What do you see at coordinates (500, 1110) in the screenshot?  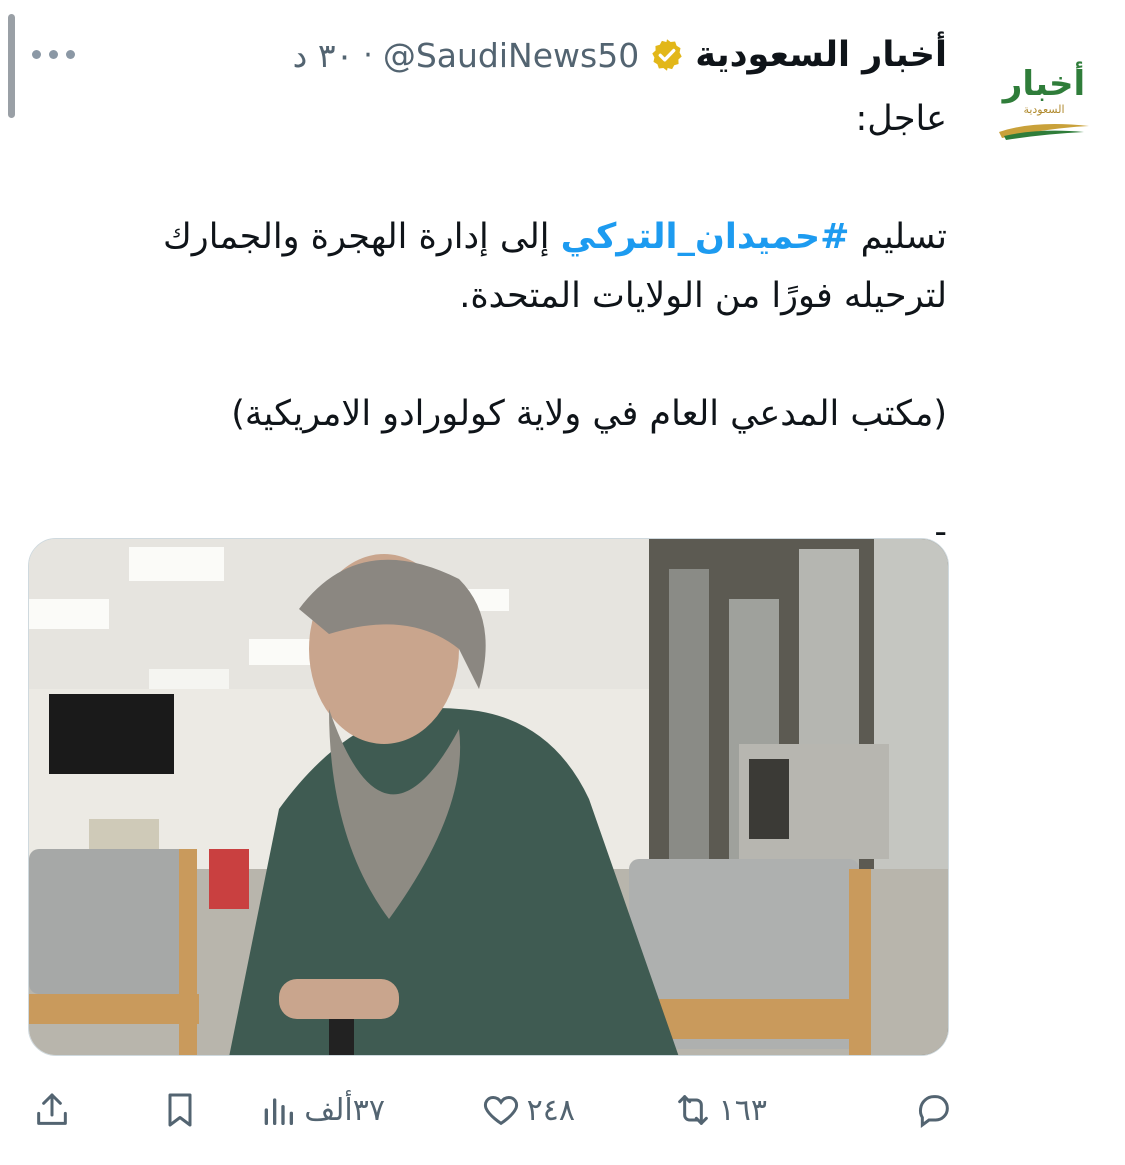 I see `heart-icon` at bounding box center [500, 1110].